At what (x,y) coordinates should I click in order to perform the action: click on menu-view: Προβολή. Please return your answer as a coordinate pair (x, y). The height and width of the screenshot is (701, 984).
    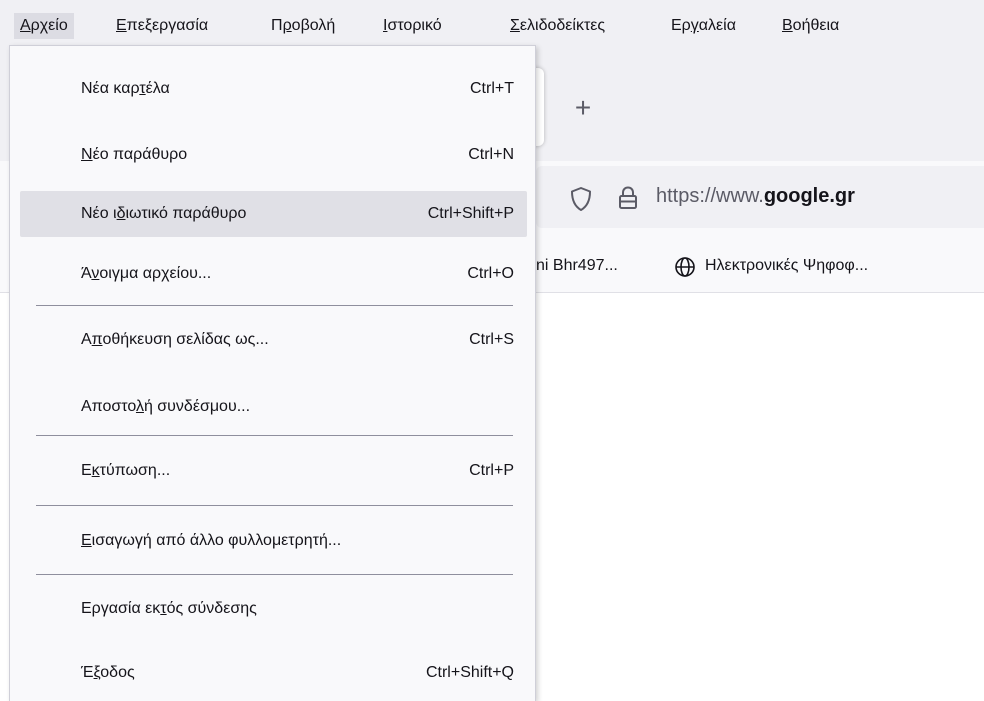
    Looking at the image, I should click on (303, 26).